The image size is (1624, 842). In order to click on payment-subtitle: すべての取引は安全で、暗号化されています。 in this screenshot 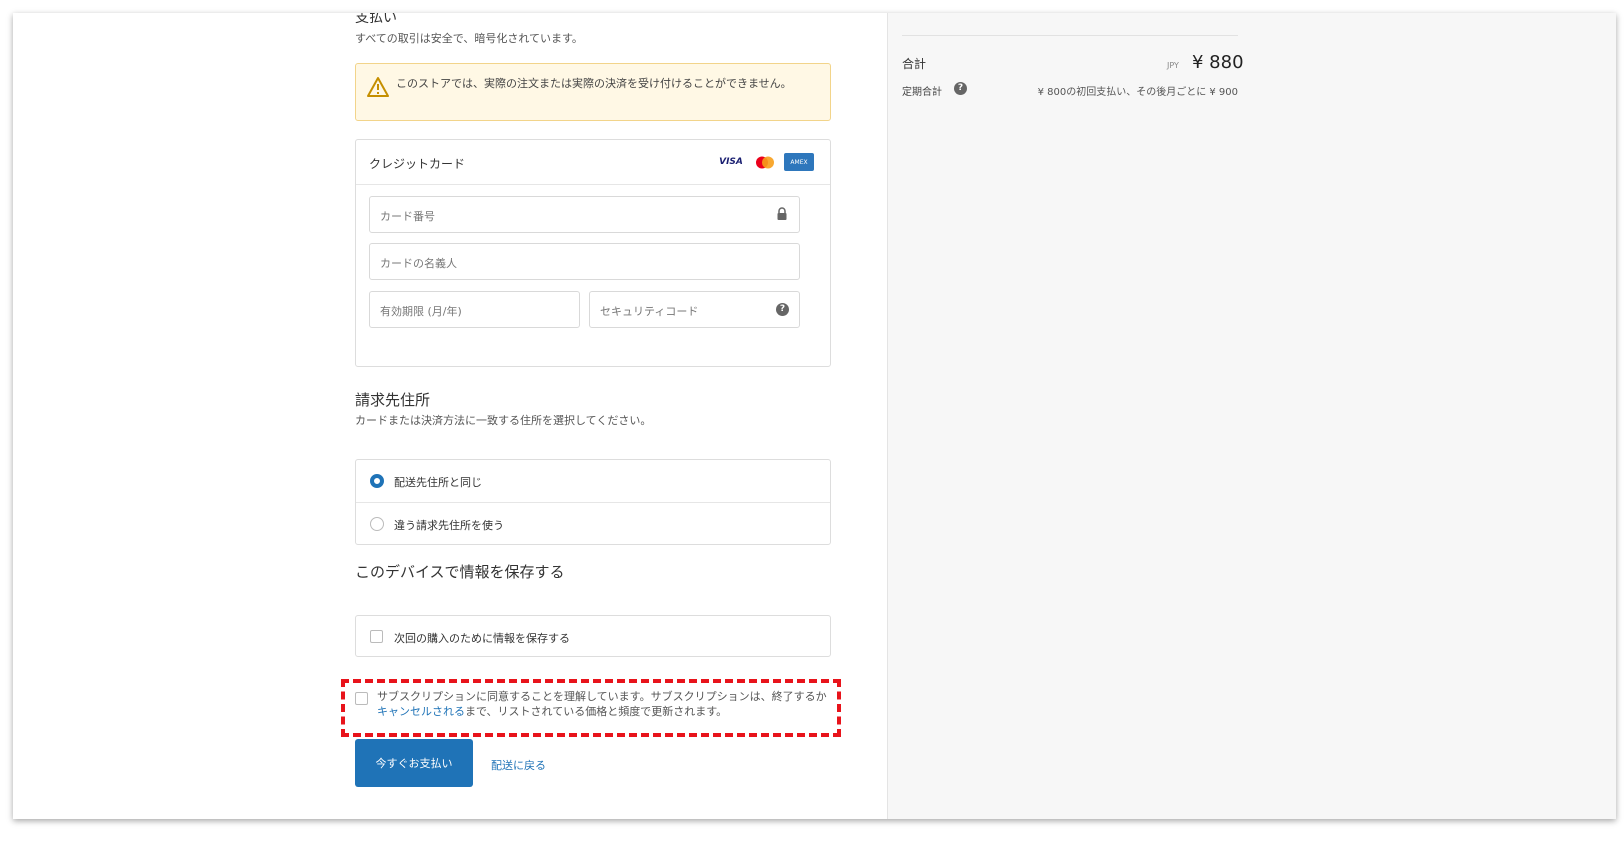, I will do `click(469, 38)`.